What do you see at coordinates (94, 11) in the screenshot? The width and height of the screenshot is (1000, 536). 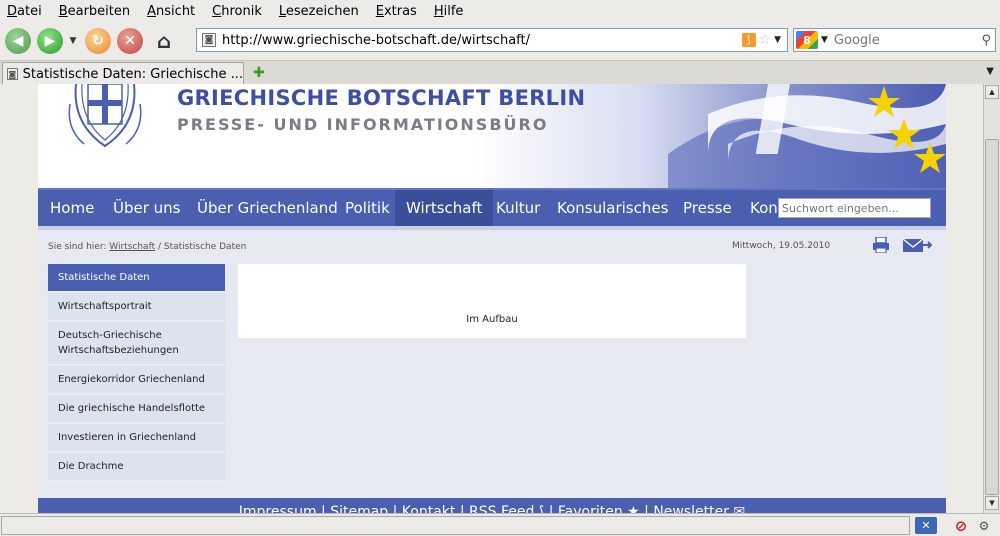 I see `menu-bearbeiten: Bearbeiten` at bounding box center [94, 11].